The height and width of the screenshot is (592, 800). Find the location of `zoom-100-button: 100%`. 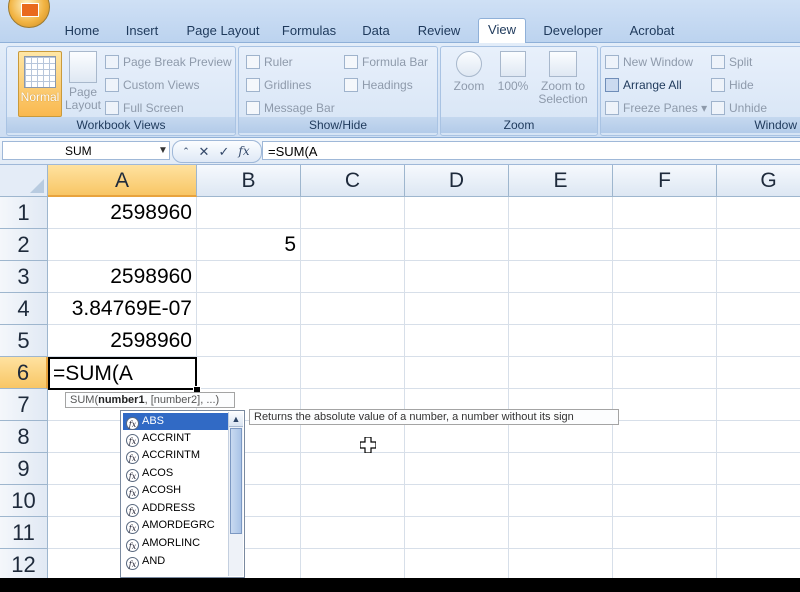

zoom-100-button: 100% is located at coordinates (513, 72).